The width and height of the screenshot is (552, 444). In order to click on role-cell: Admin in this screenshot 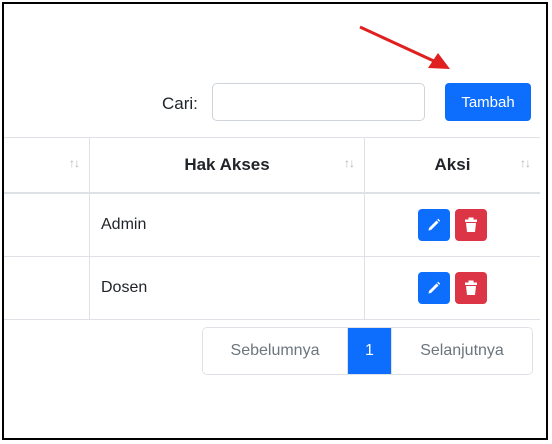, I will do `click(227, 224)`.